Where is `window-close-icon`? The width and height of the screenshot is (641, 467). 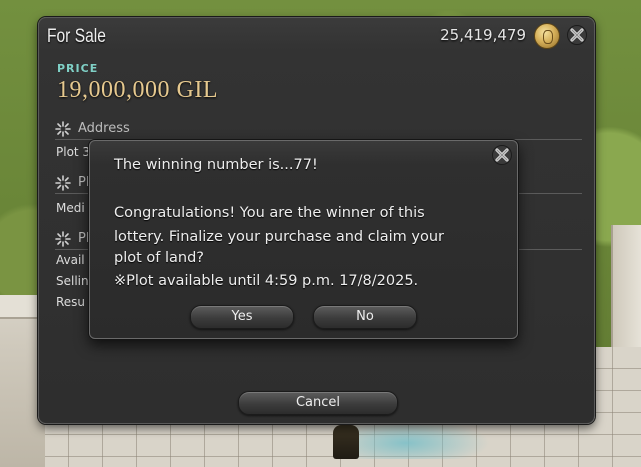
window-close-icon is located at coordinates (577, 35).